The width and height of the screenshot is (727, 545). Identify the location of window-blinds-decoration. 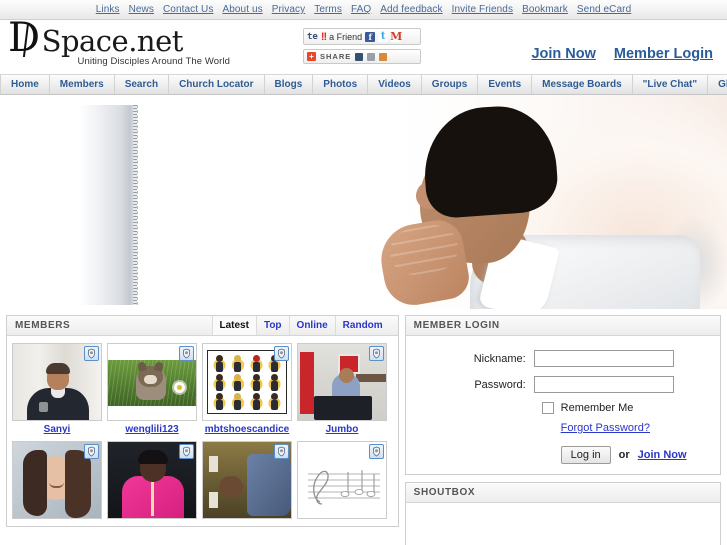
(109, 205).